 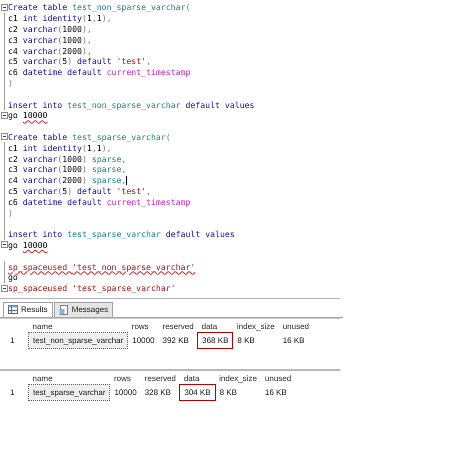 I want to click on code-line: c2 varchar(1000),, so click(x=50, y=29).